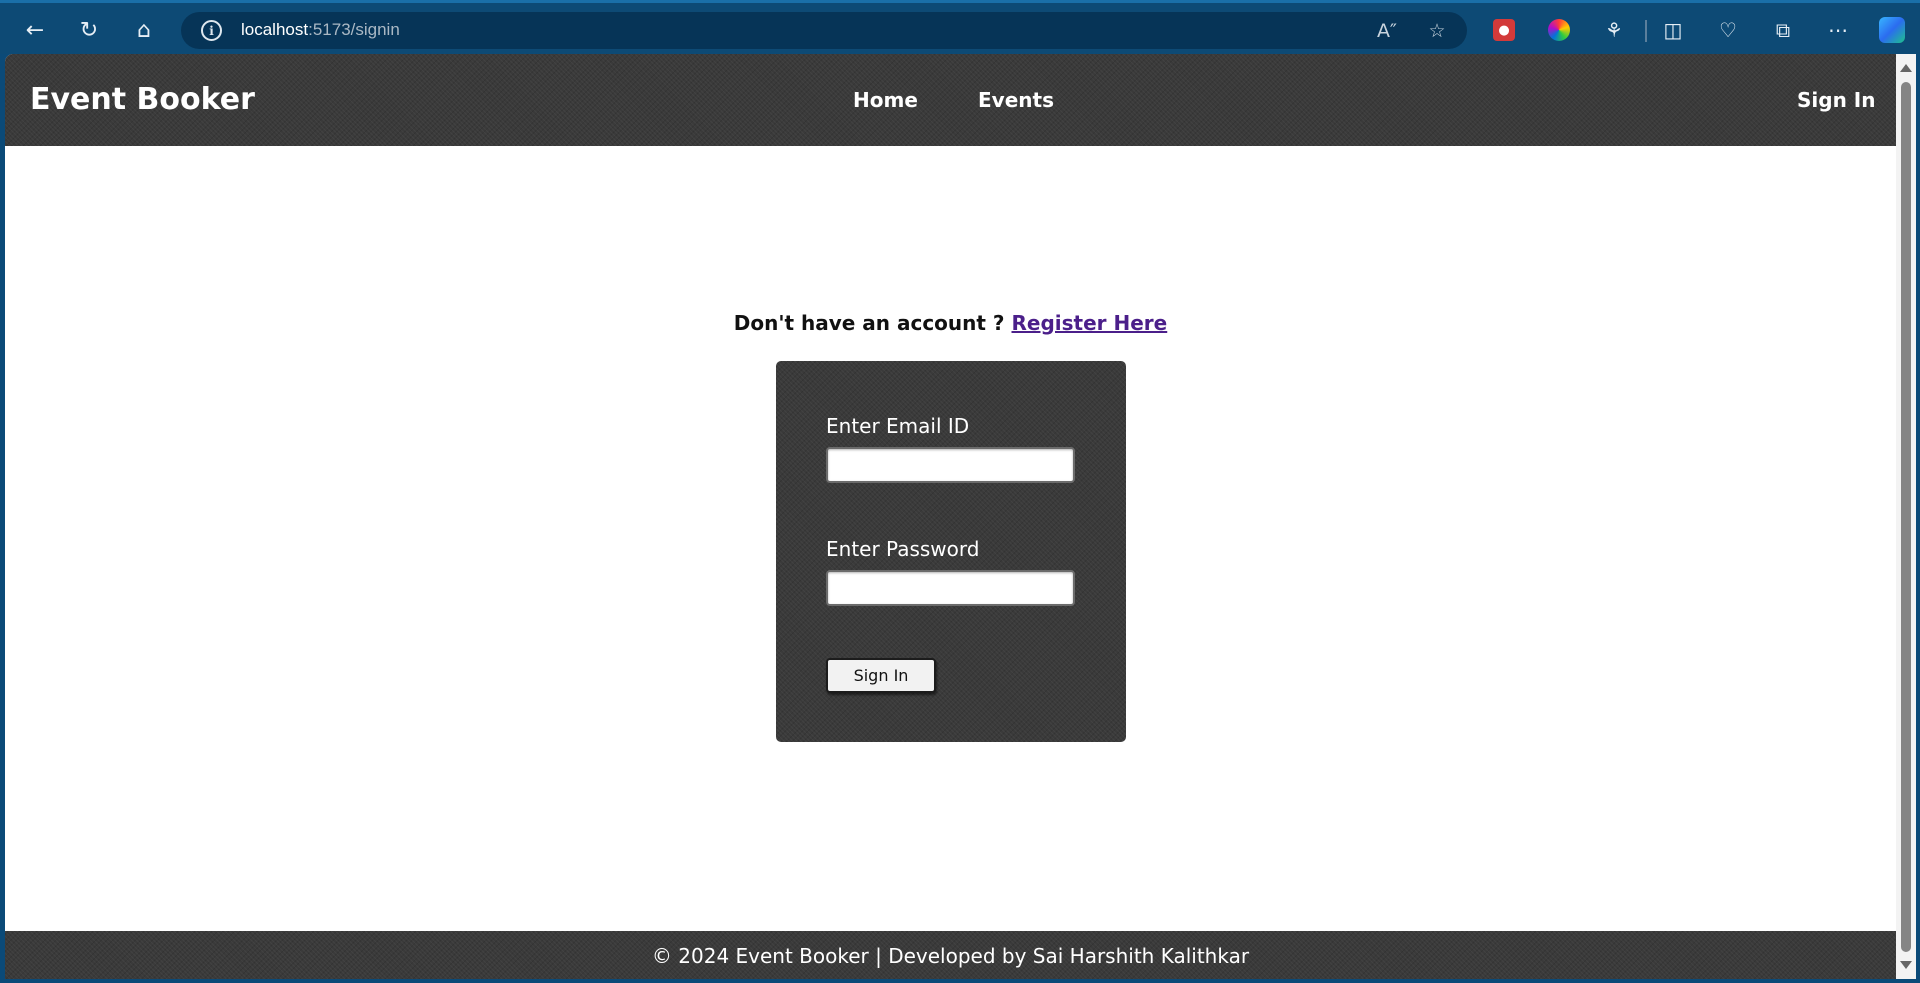  What do you see at coordinates (824, 30) in the screenshot?
I see `address-bar: i localhost:5173/signin A″ ☆` at bounding box center [824, 30].